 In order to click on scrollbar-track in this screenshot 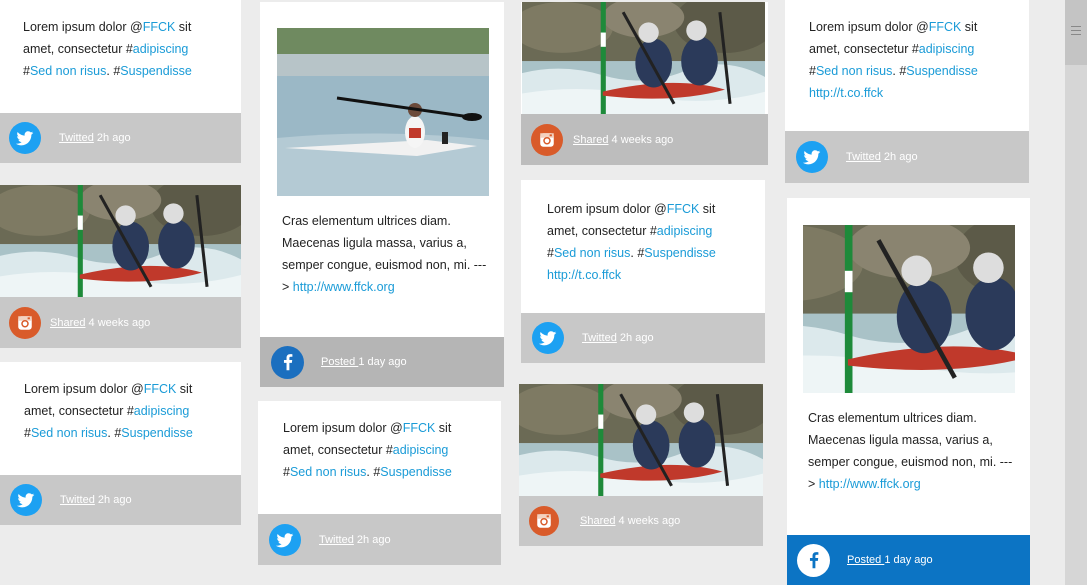, I will do `click(1076, 292)`.